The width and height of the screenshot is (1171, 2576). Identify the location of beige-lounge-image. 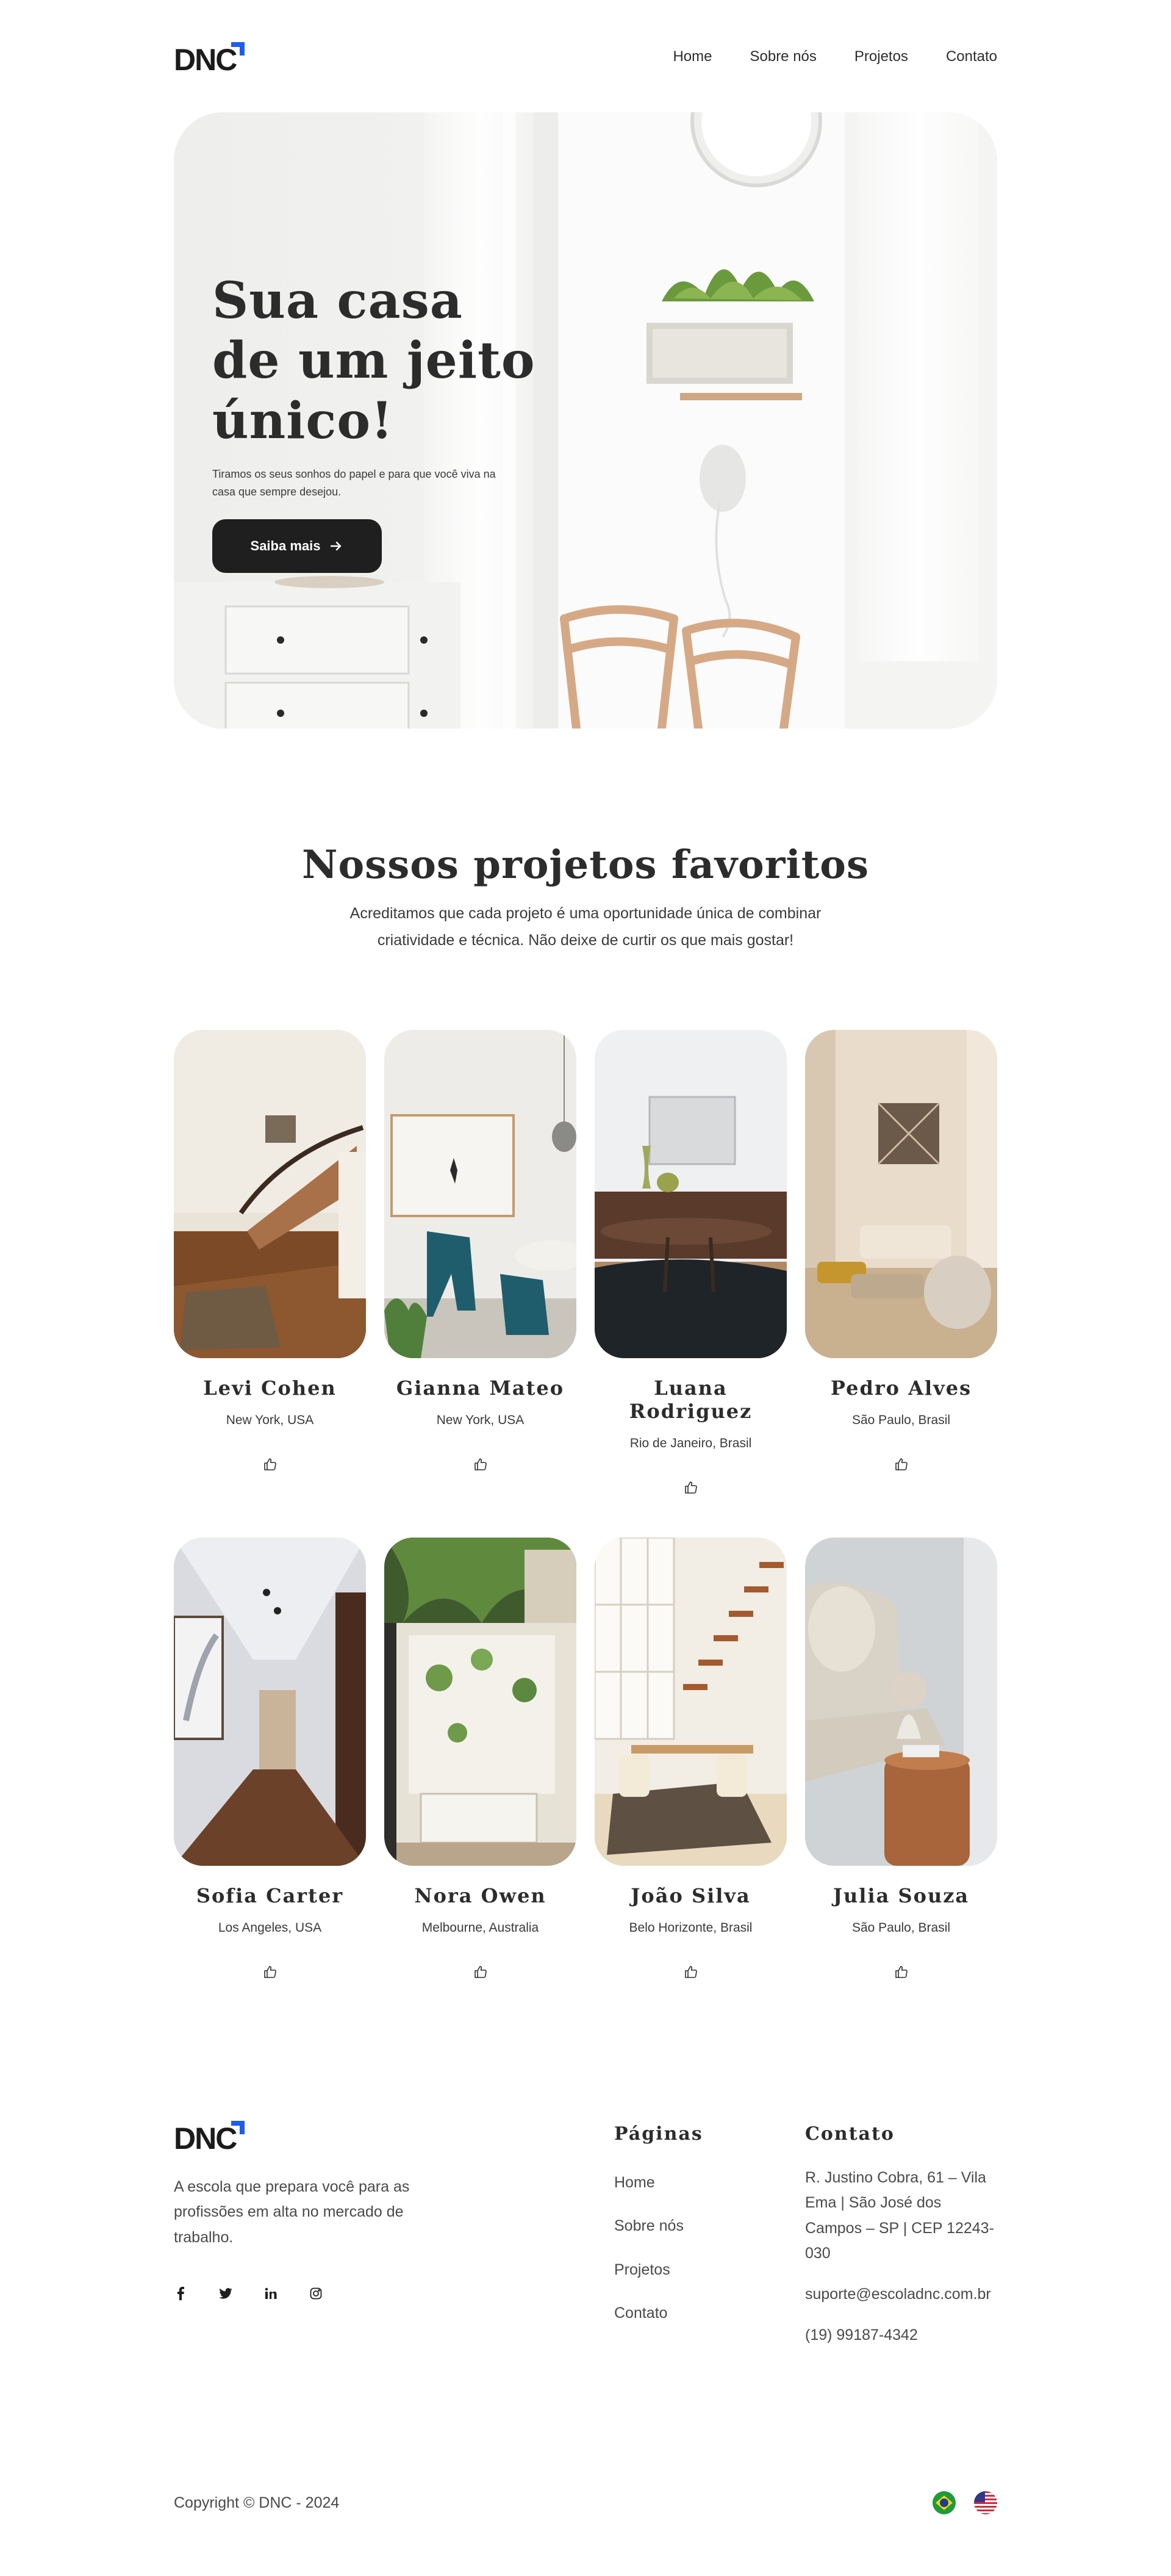
(901, 1194).